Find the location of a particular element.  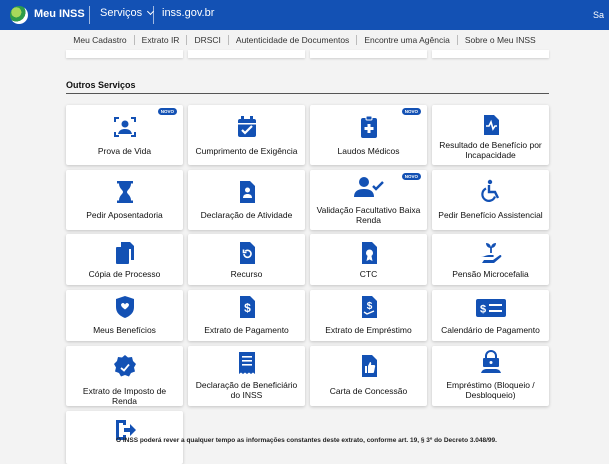

card-label: Laudos Médicos is located at coordinates (368, 151).